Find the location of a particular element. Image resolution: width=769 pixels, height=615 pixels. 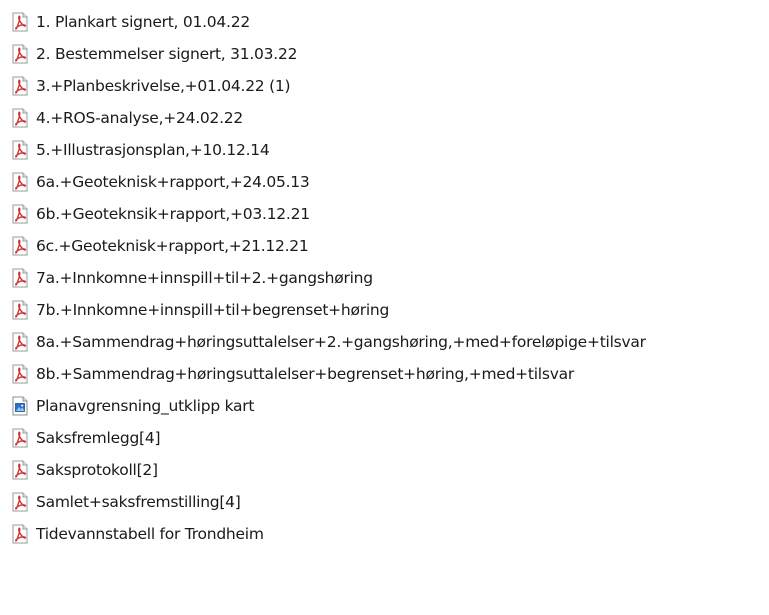

file-name: 1. Plankart signert, 01.04.22 is located at coordinates (143, 22).